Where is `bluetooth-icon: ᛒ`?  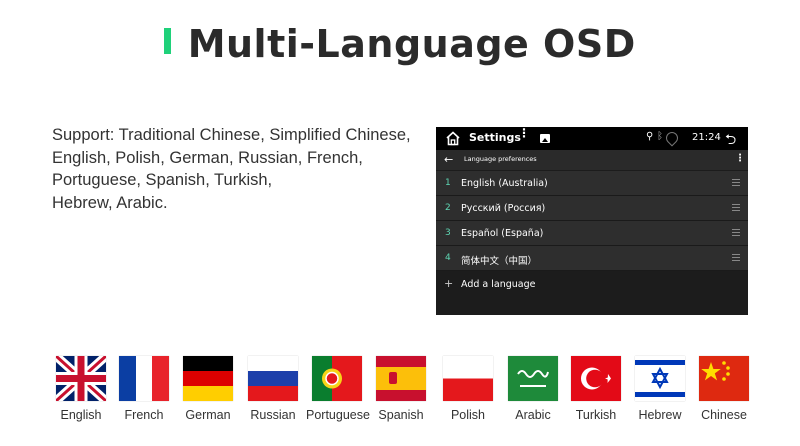
bluetooth-icon: ᛒ is located at coordinates (660, 136).